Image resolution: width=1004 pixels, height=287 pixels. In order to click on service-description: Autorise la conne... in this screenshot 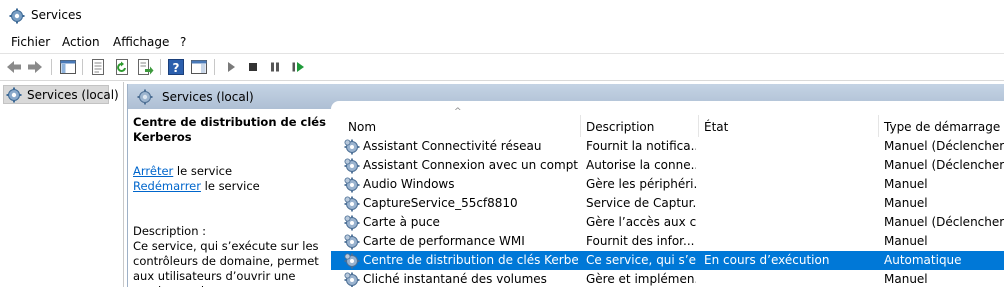, I will do `click(641, 165)`.